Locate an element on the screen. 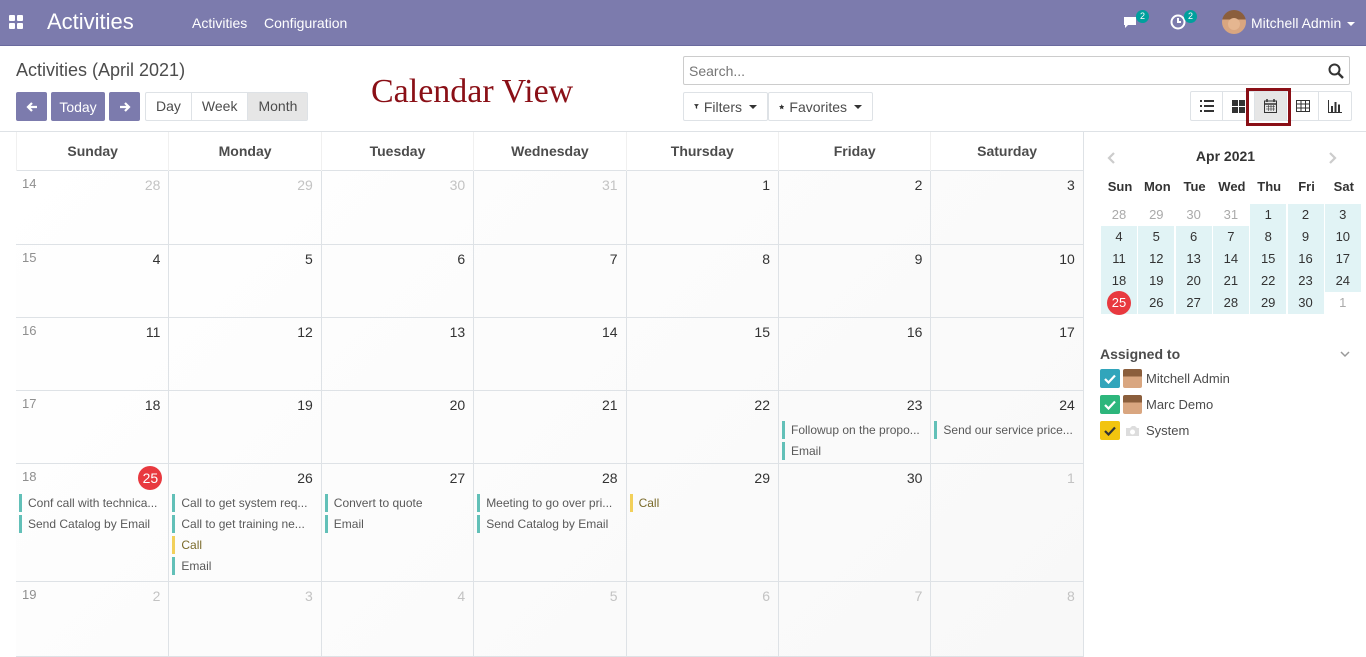 This screenshot has height=657, width=1366. calendar-event: Convert to quote is located at coordinates (397, 503).